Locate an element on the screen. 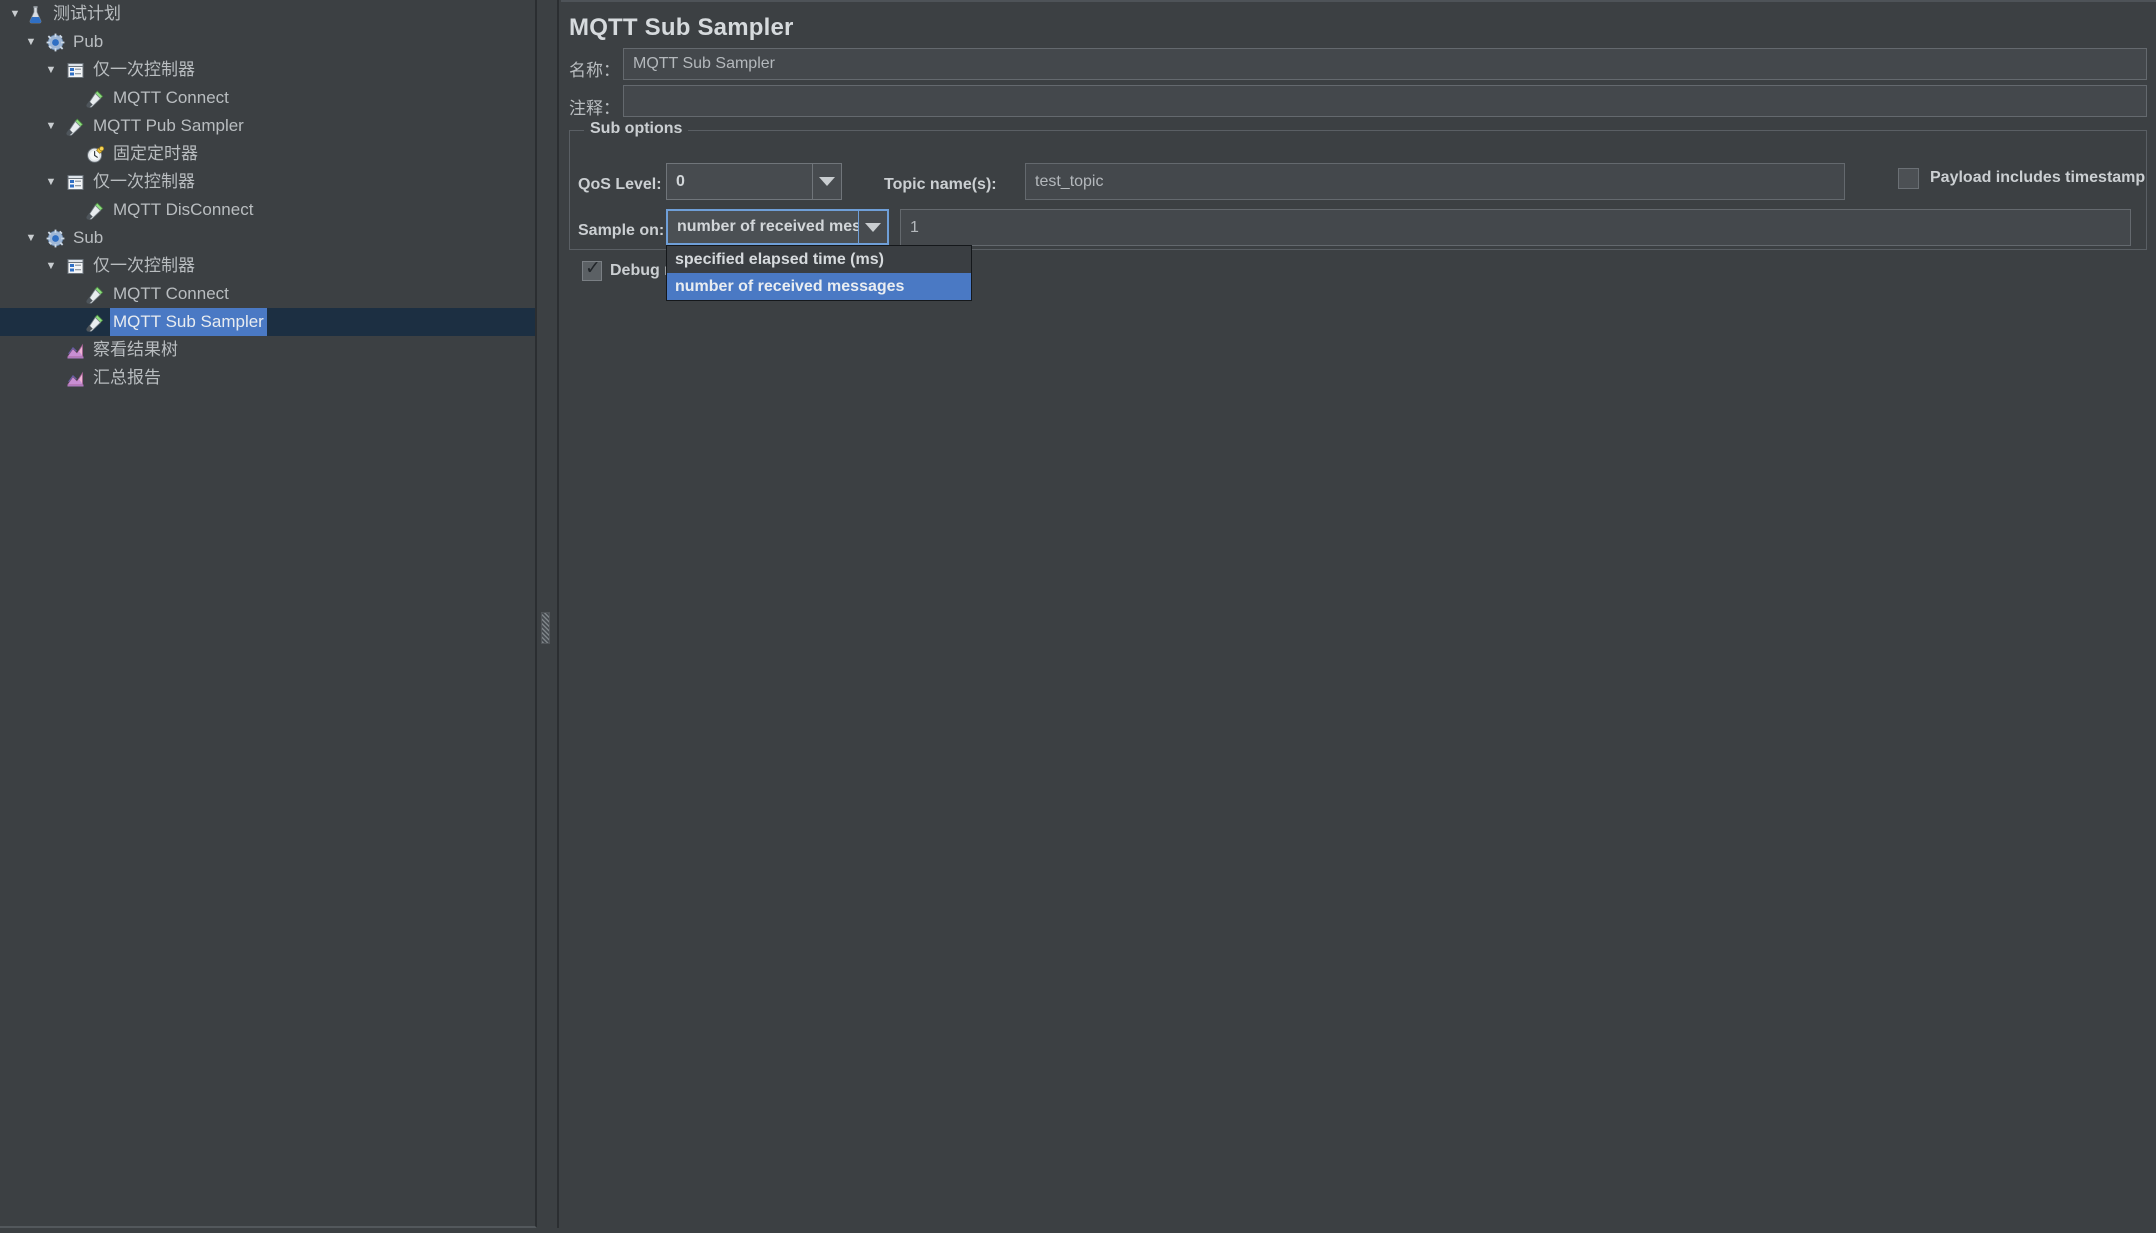  topic-names-input: test_topic is located at coordinates (1435, 181).